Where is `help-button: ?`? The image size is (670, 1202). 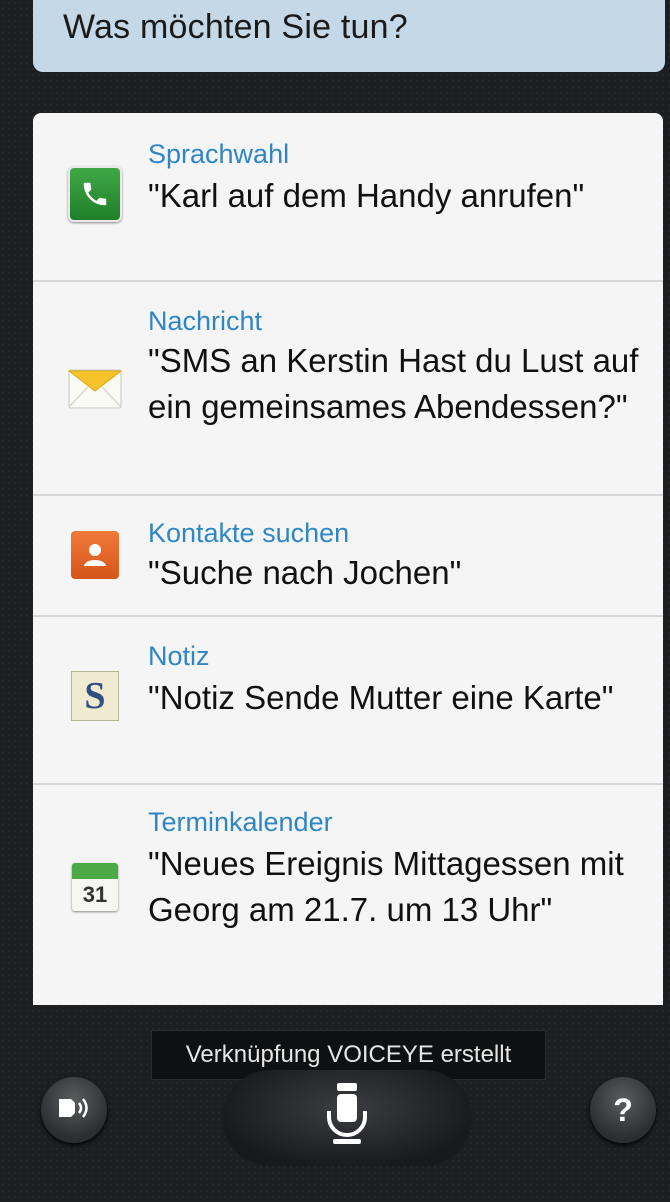 help-button: ? is located at coordinates (623, 1110).